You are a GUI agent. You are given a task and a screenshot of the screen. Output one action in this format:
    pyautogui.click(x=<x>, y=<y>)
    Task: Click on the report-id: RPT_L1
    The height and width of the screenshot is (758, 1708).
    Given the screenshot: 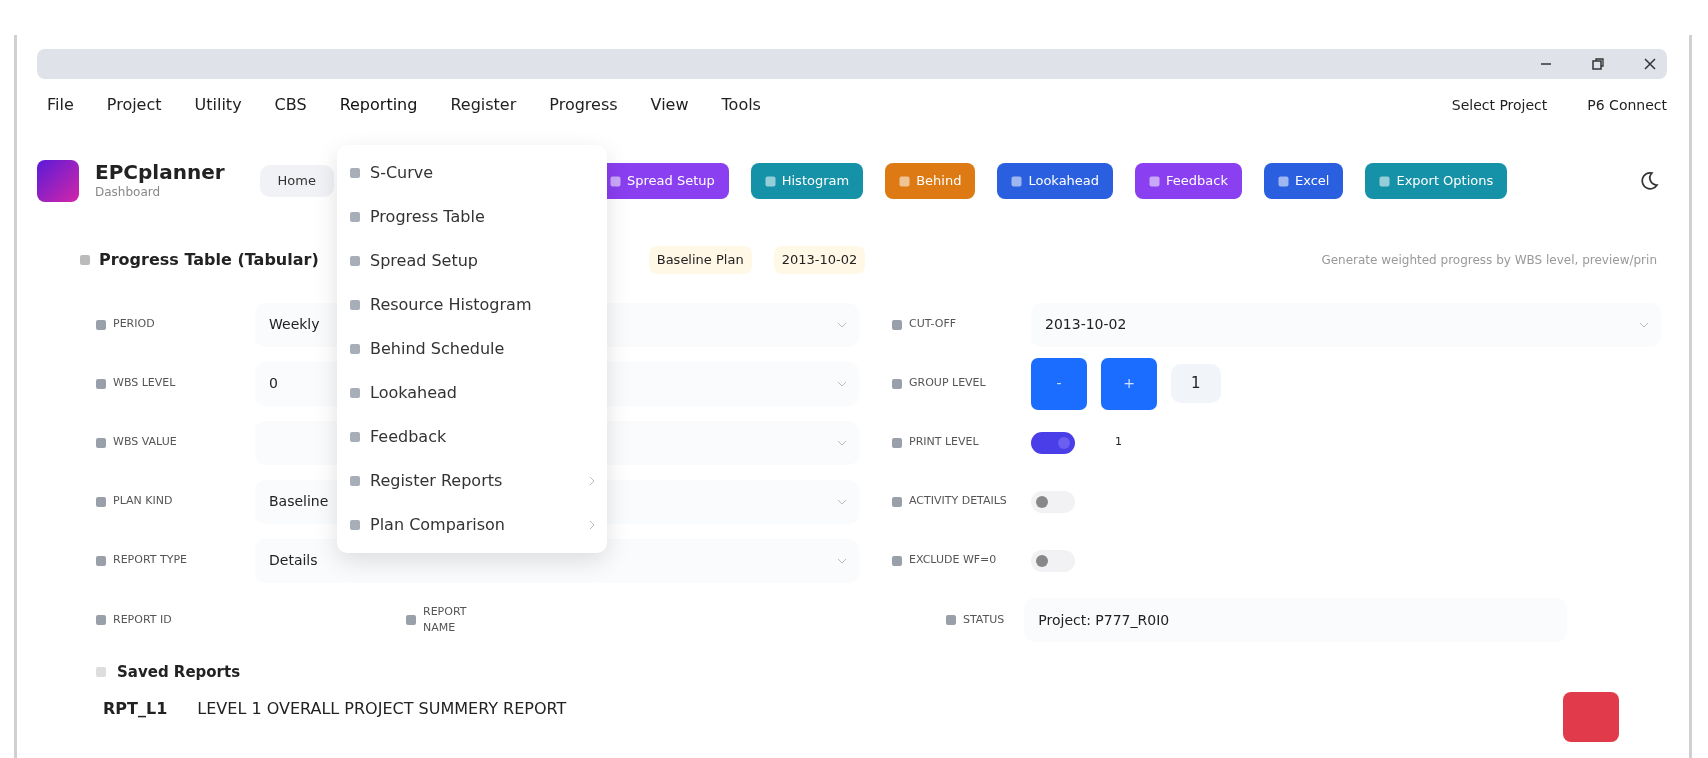 What is the action you would take?
    pyautogui.click(x=135, y=709)
    